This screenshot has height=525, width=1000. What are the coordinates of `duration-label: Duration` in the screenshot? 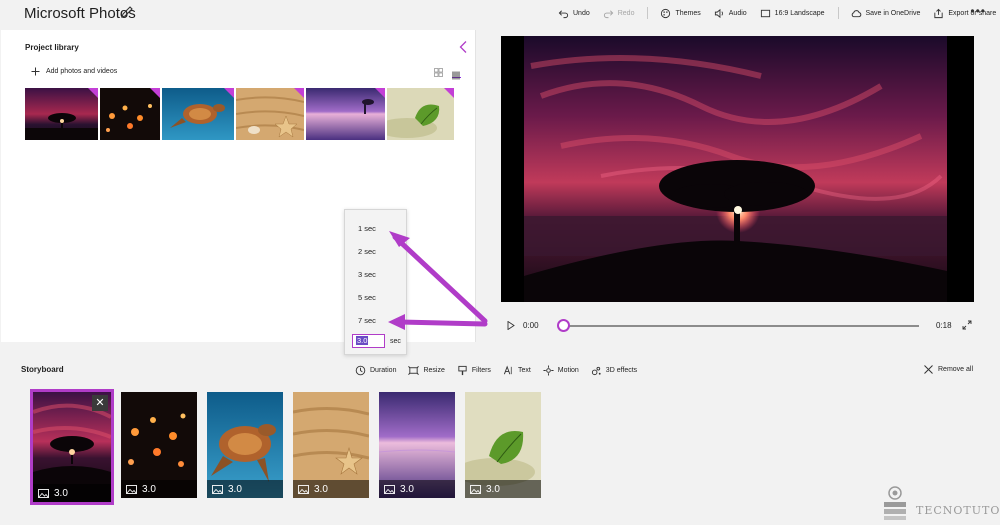 It's located at (383, 370).